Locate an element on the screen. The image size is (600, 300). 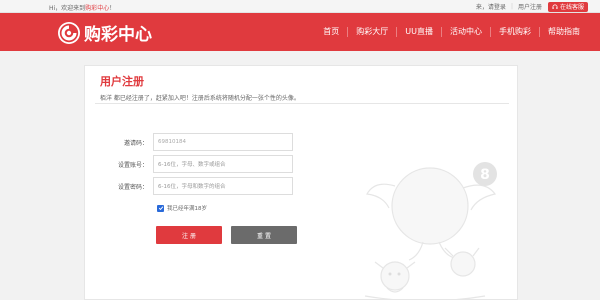
age-agree: 我已经年满18岁 is located at coordinates (182, 208).